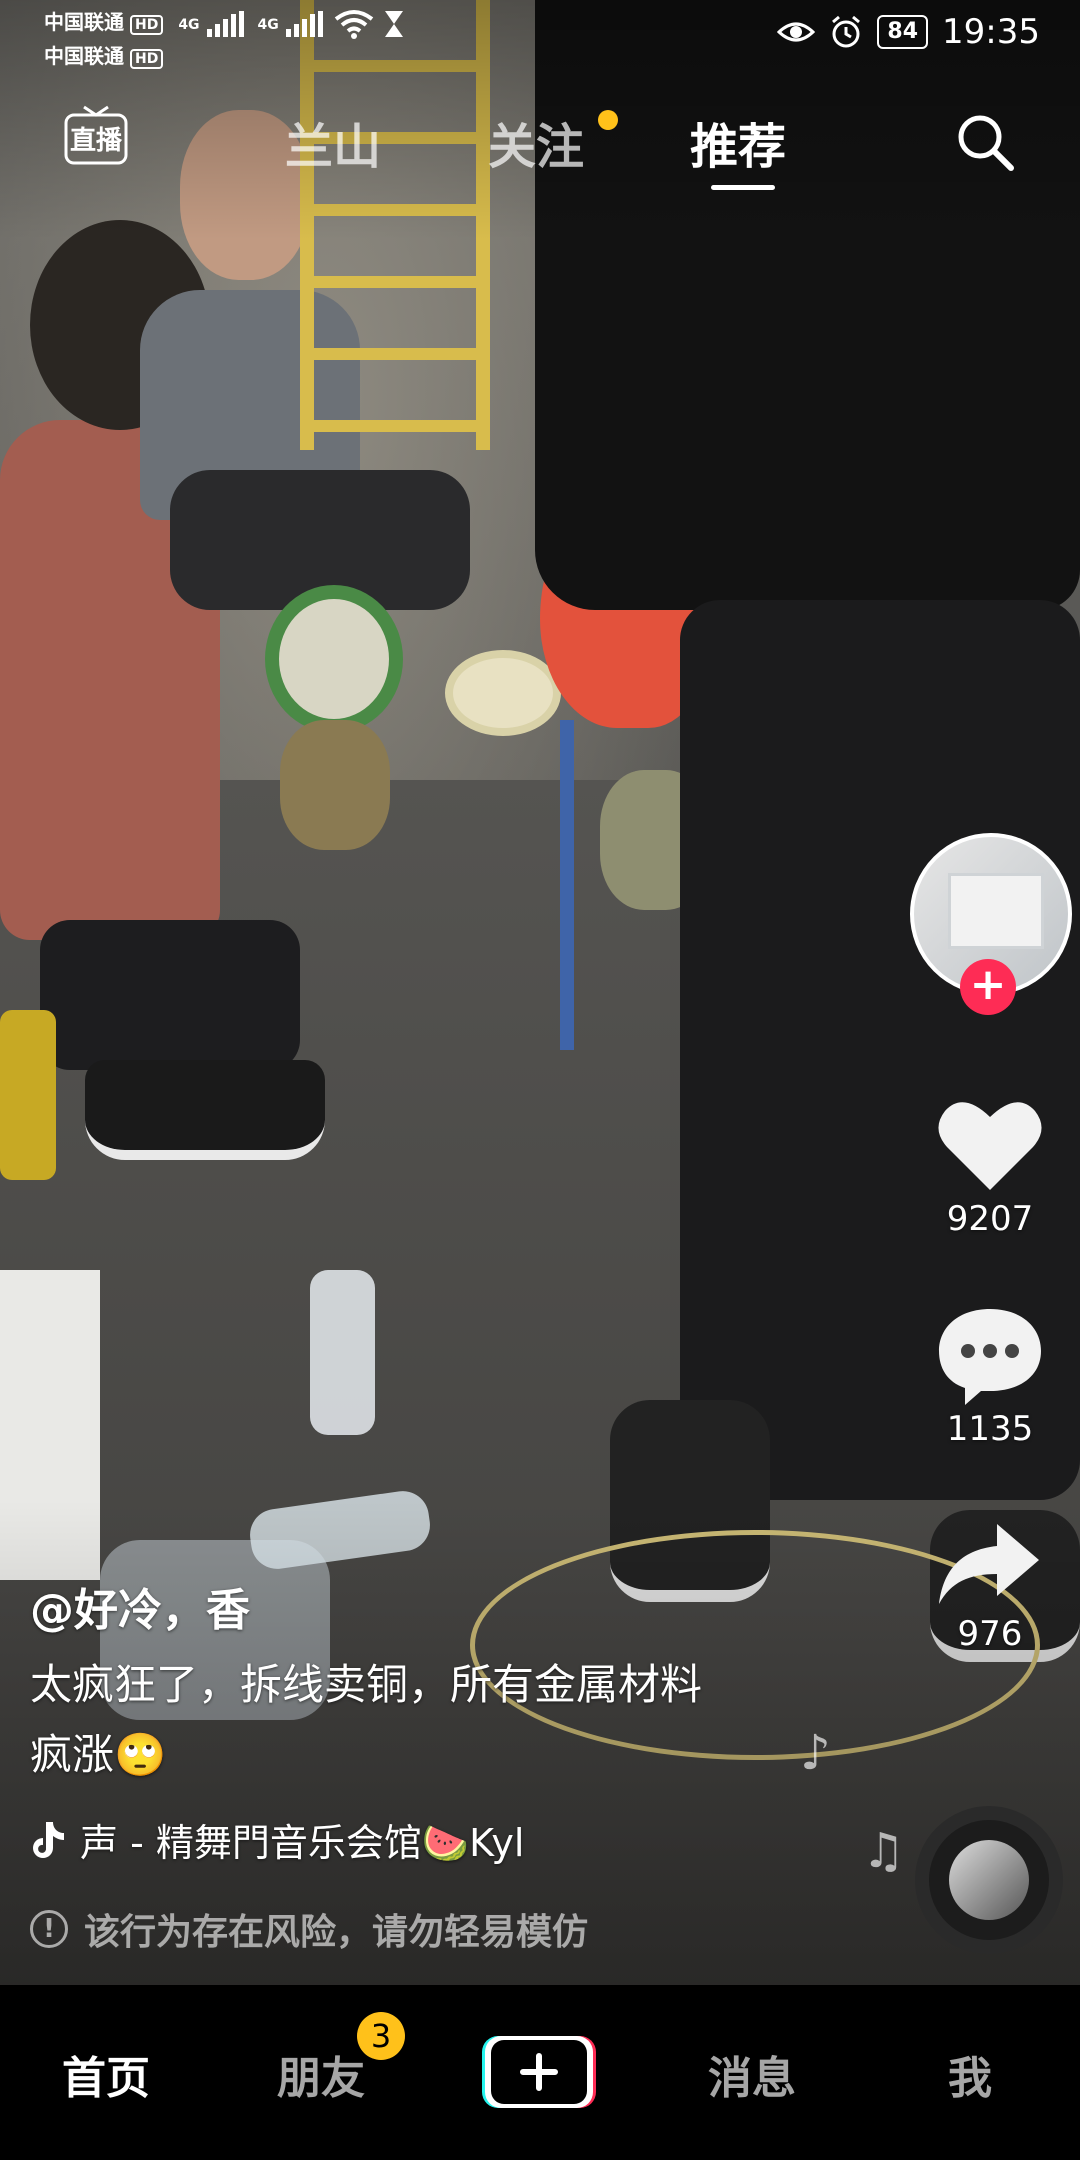 The width and height of the screenshot is (1080, 2160). Describe the element at coordinates (990, 1357) in the screenshot. I see `comment-icon` at that location.